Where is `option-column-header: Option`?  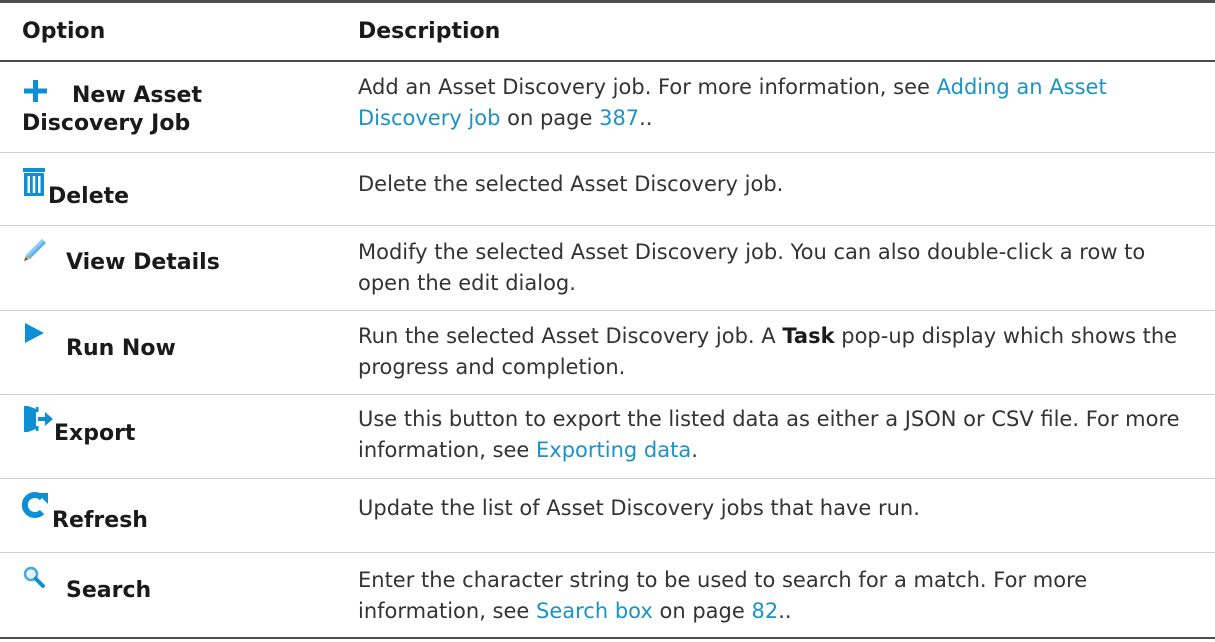
option-column-header: Option is located at coordinates (64, 31).